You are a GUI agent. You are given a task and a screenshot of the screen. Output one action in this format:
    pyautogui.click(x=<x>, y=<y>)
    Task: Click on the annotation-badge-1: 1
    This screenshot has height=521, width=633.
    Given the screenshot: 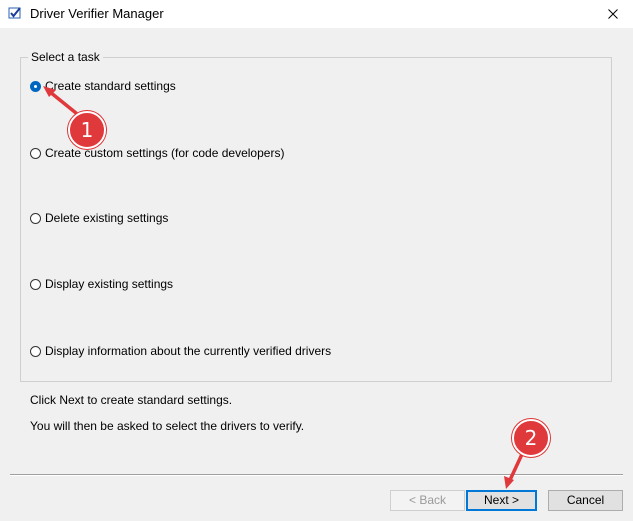 What is the action you would take?
    pyautogui.click(x=87, y=130)
    